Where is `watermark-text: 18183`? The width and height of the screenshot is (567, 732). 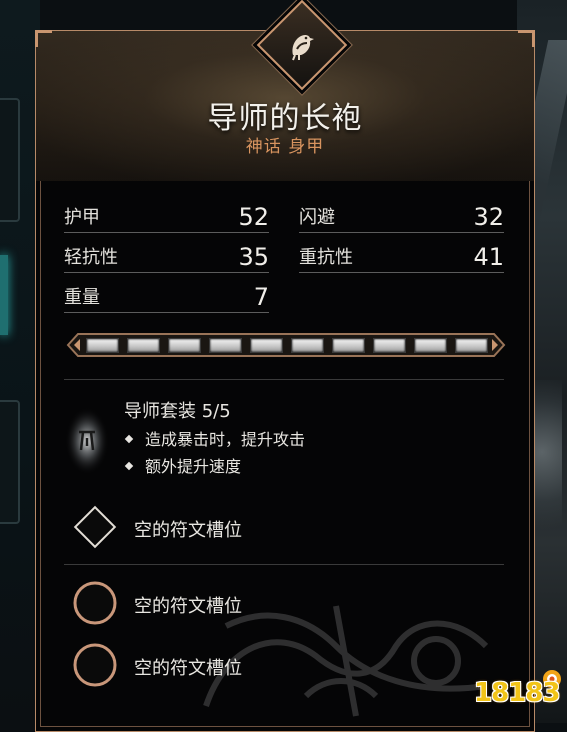 watermark-text: 18183 is located at coordinates (517, 693).